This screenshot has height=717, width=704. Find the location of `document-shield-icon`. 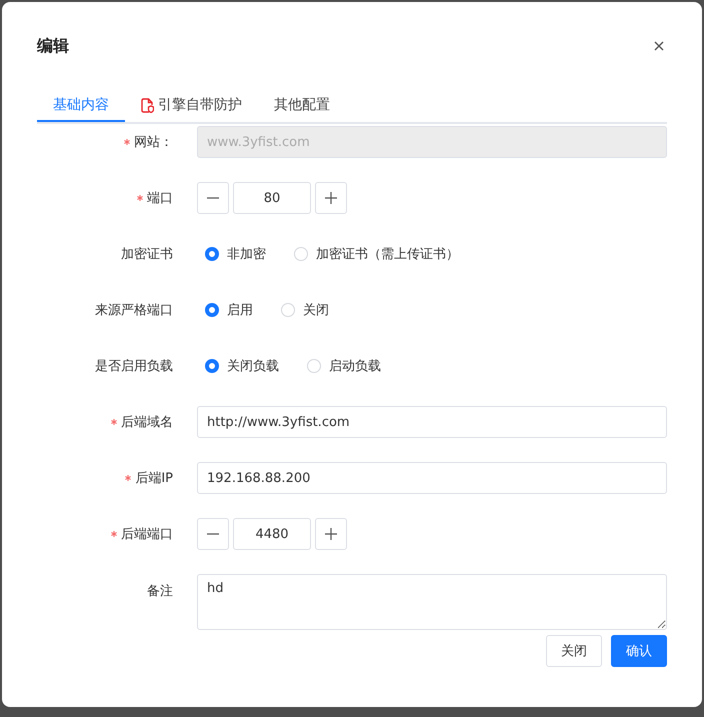

document-shield-icon is located at coordinates (147, 105).